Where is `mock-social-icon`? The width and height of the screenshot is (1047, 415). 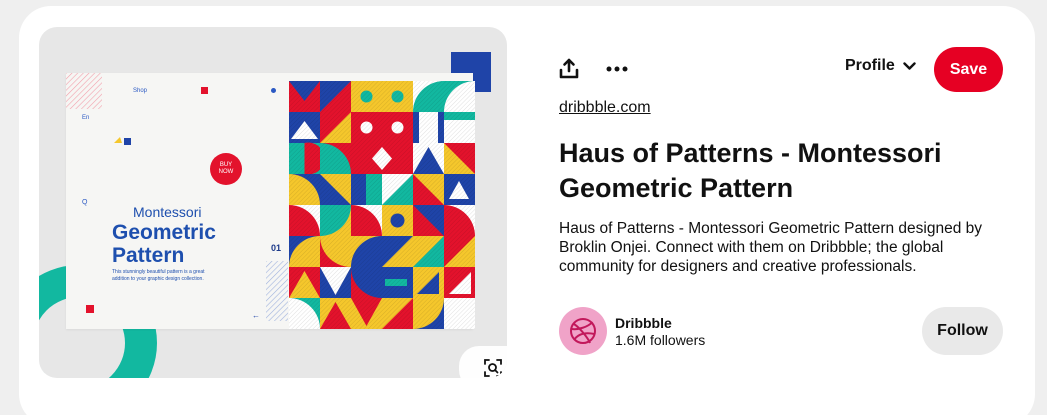 mock-social-icon is located at coordinates (273, 90).